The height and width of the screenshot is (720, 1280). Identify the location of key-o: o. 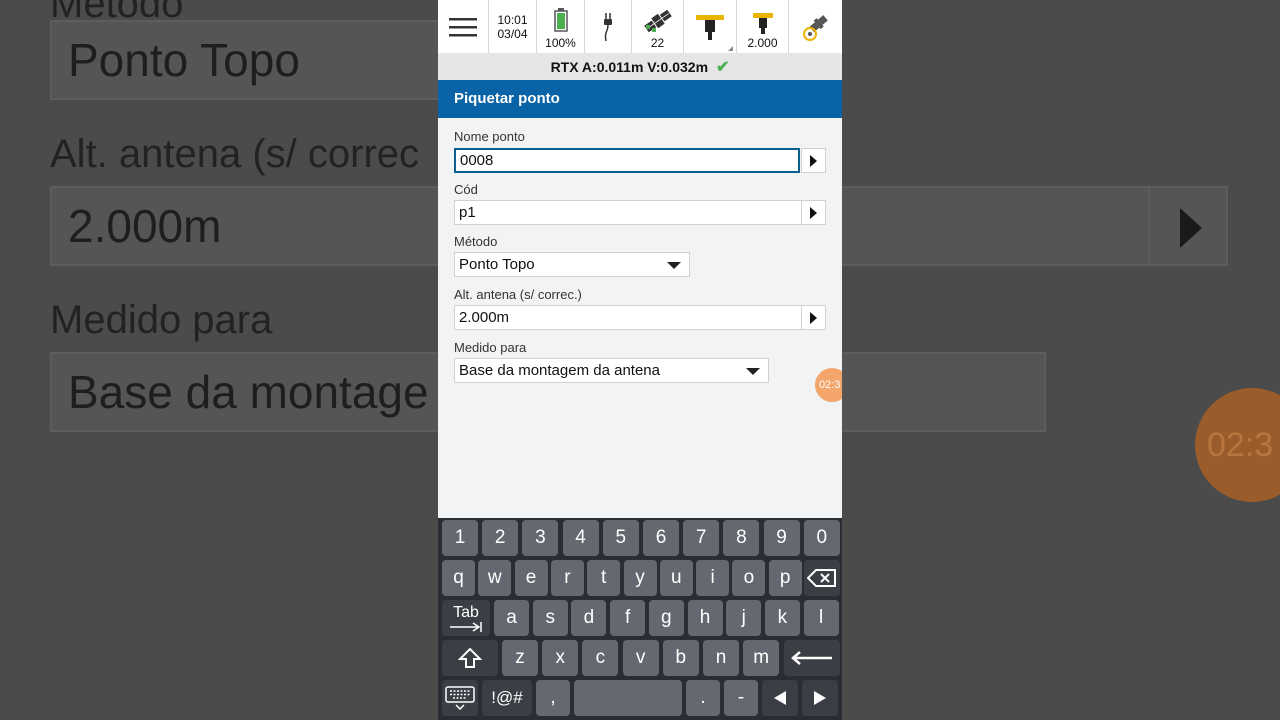
(749, 578).